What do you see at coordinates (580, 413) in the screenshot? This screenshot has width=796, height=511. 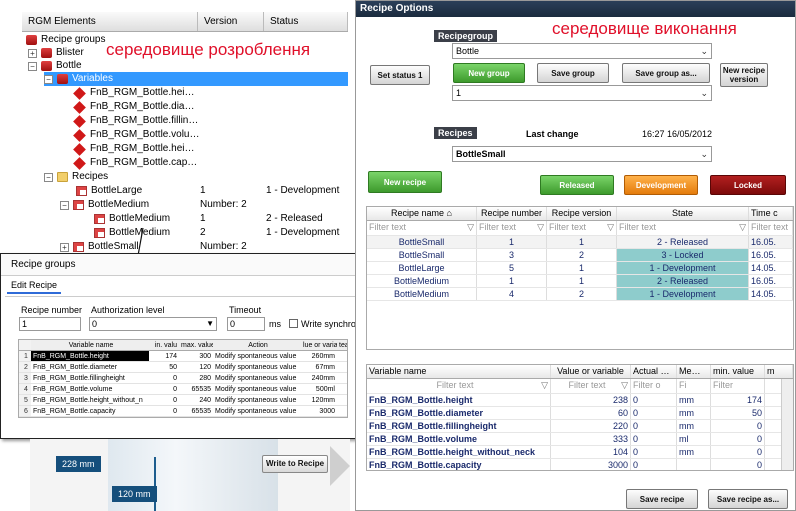 I see `table-row: FnB_RGM_Bottle.diameter 60 0 mm 50` at bounding box center [580, 413].